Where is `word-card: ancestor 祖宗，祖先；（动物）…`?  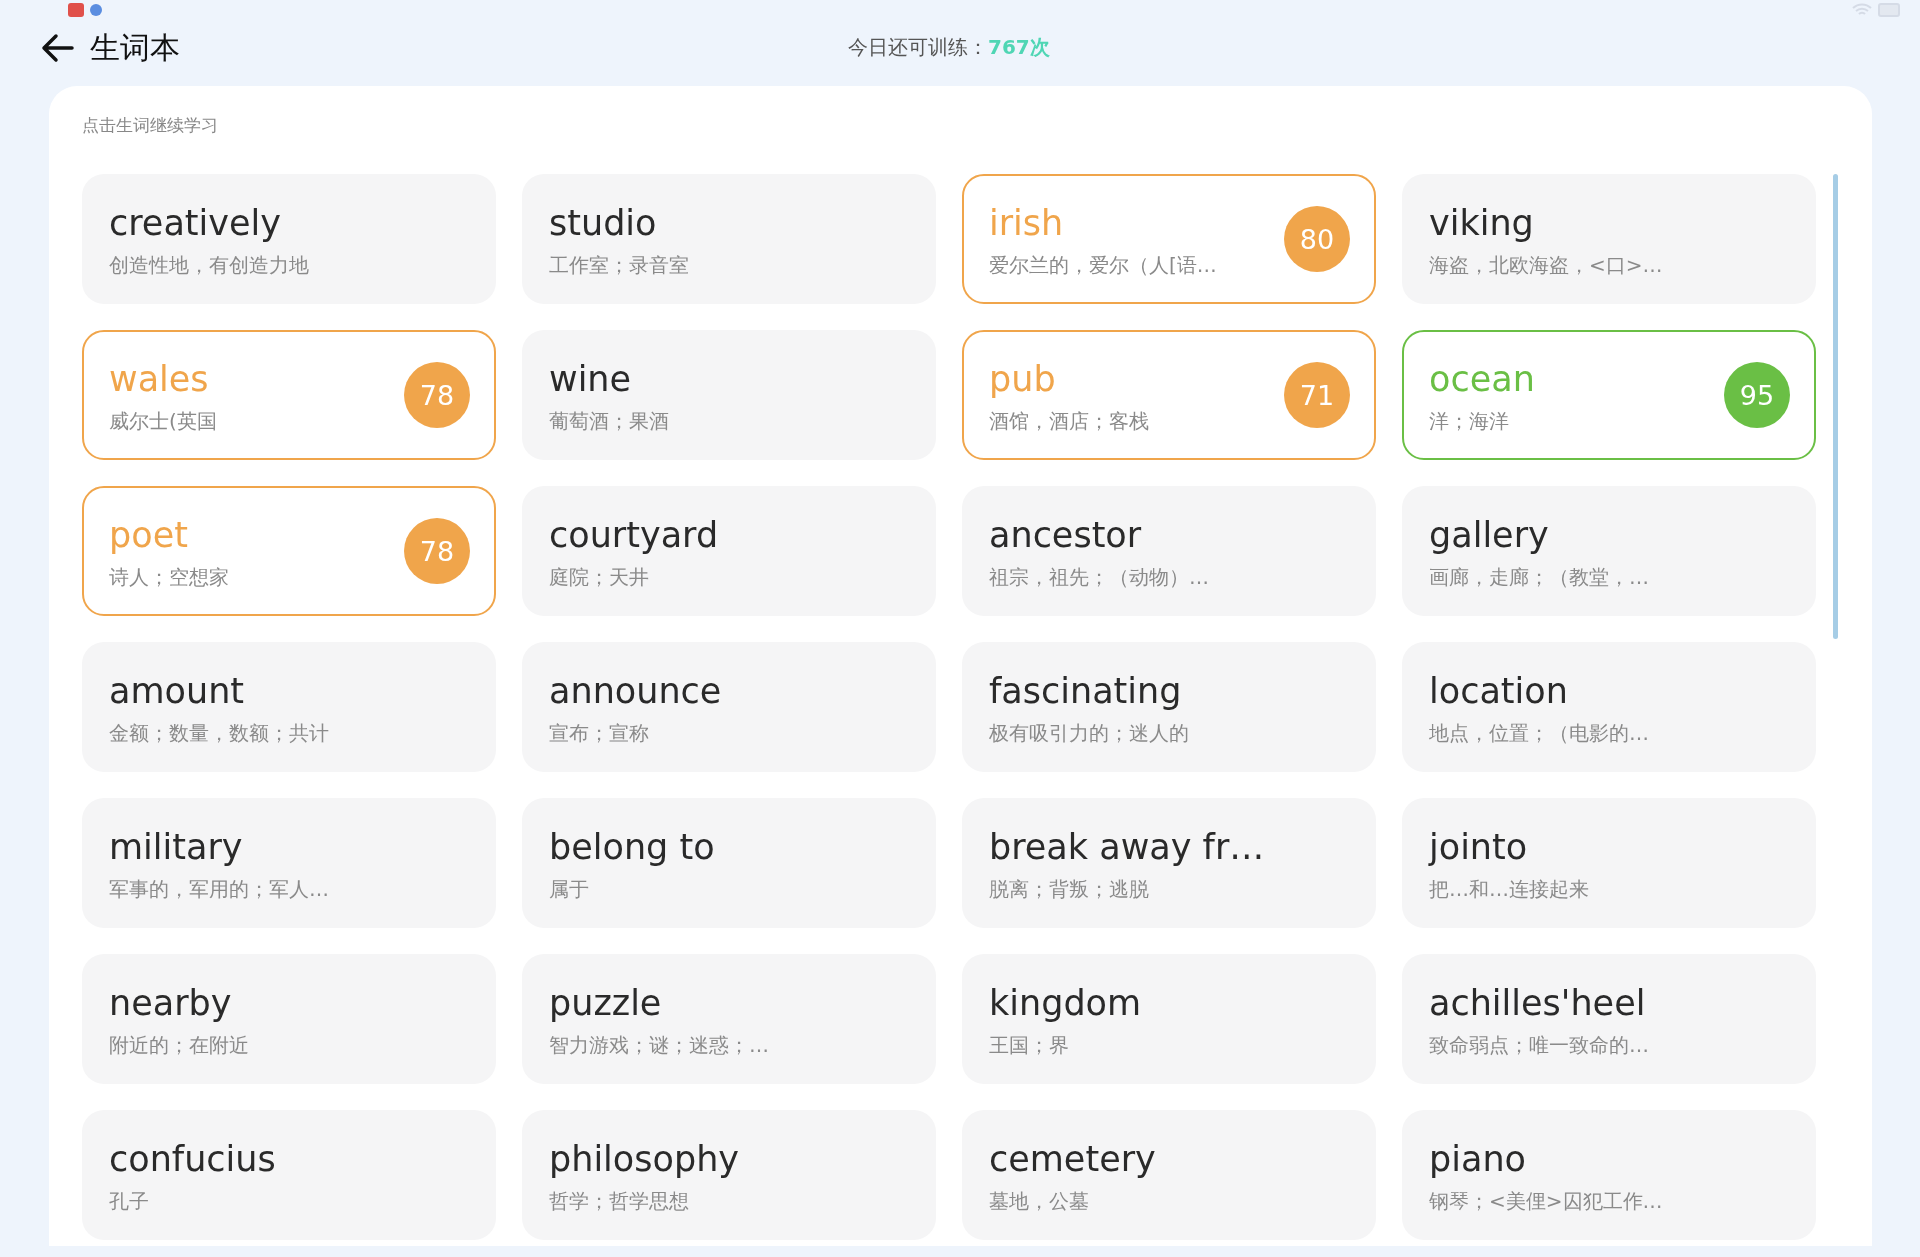 word-card: ancestor 祖宗，祖先；（动物）… is located at coordinates (1169, 551).